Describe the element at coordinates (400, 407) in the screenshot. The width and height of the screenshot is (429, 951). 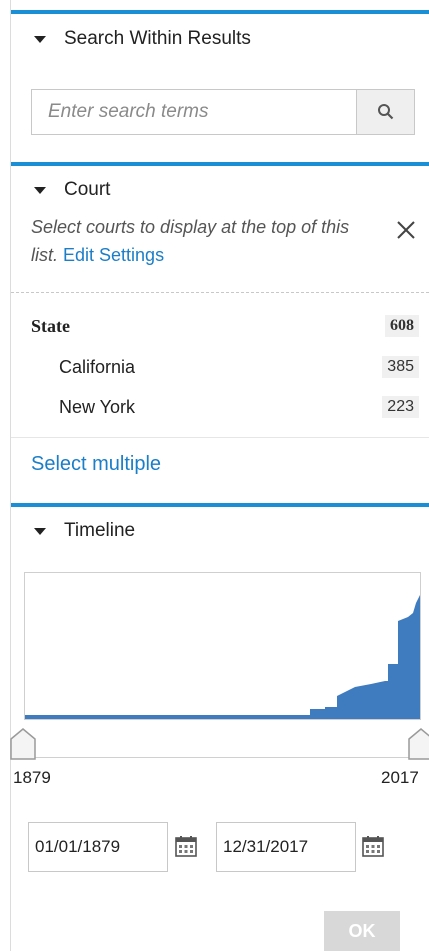
I see `court-row-count: 223` at that location.